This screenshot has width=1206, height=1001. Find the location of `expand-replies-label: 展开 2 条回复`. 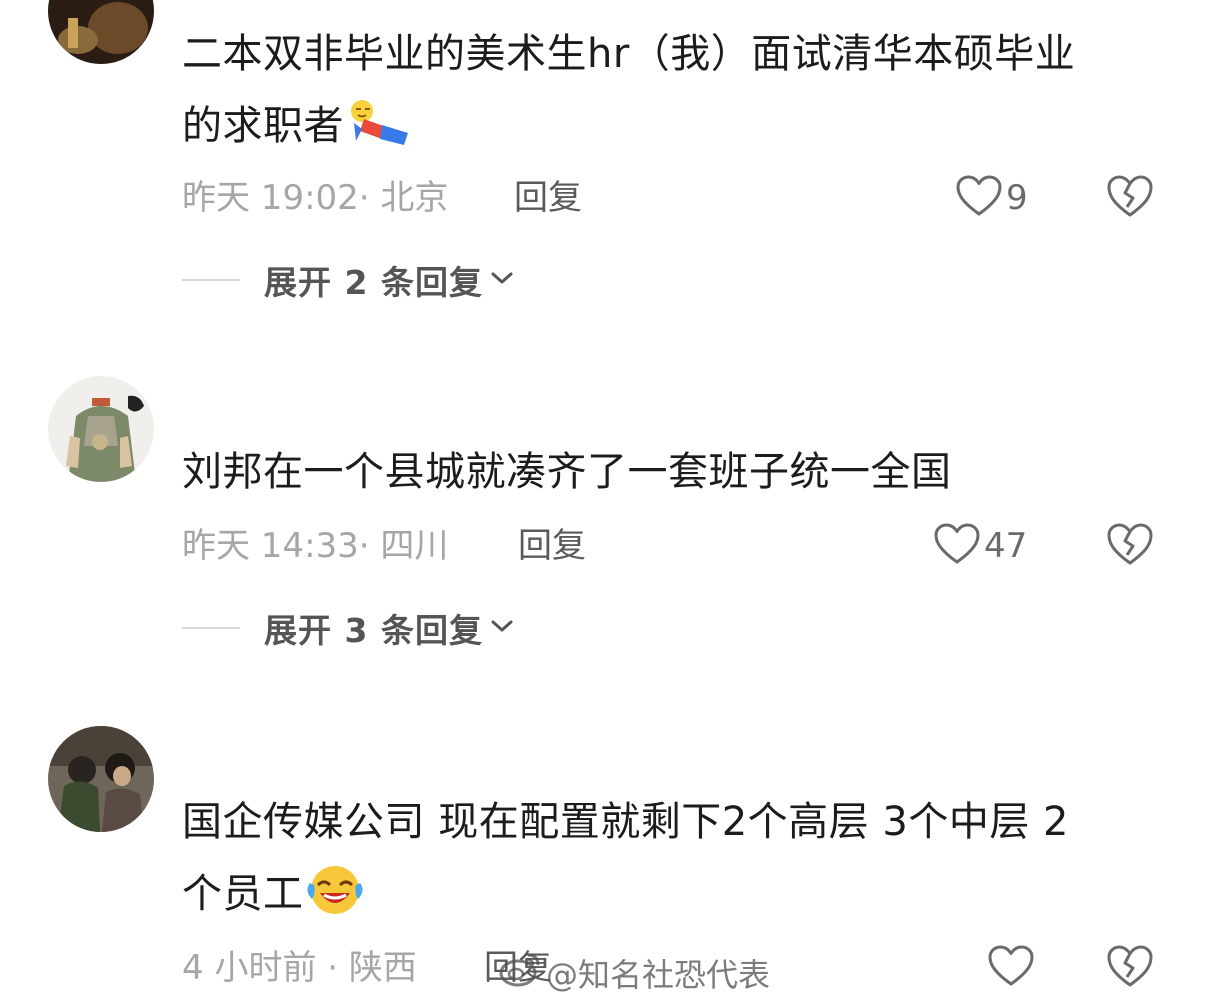

expand-replies-label: 展开 2 条回复 is located at coordinates (373, 282).